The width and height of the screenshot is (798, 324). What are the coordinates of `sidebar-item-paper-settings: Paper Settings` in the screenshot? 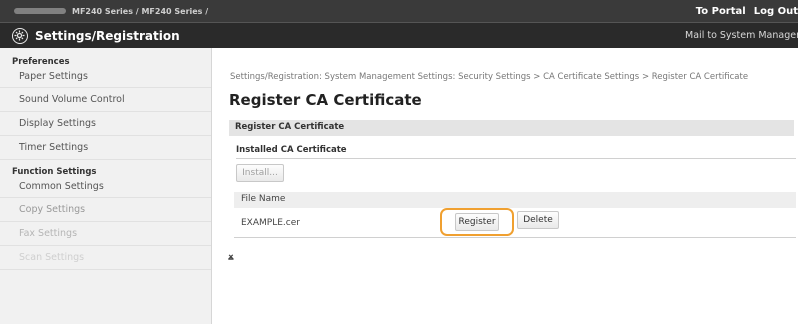 It's located at (105, 78).